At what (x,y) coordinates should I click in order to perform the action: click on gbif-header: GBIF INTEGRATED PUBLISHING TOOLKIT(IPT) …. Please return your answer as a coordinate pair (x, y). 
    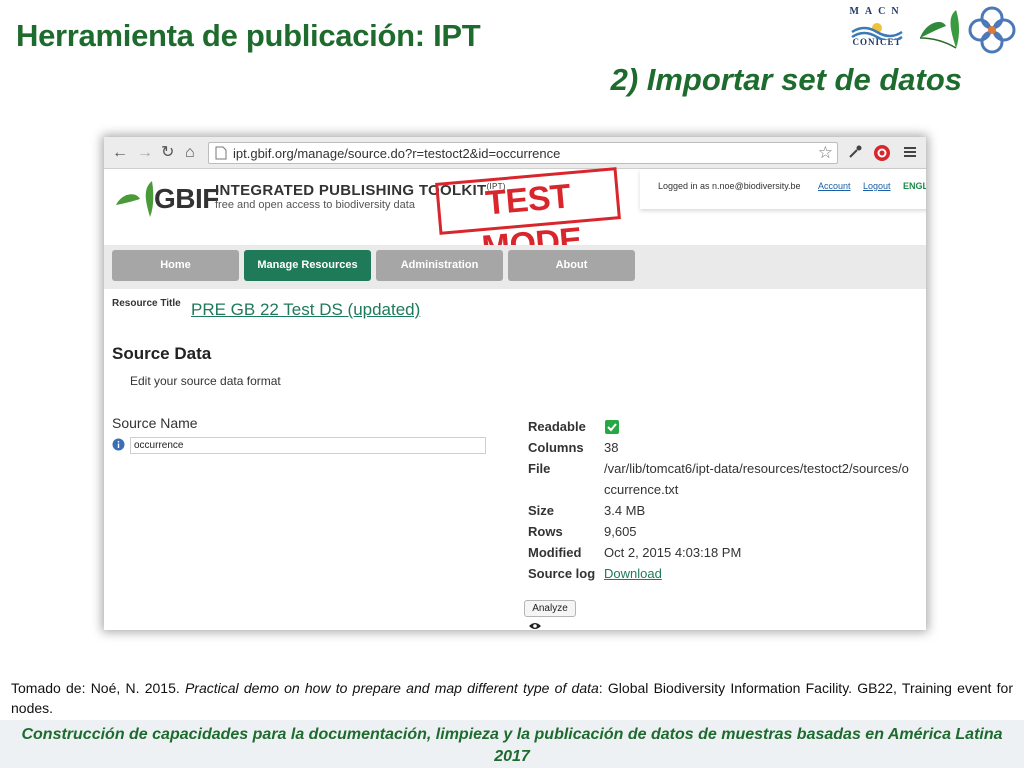
    Looking at the image, I should click on (515, 217).